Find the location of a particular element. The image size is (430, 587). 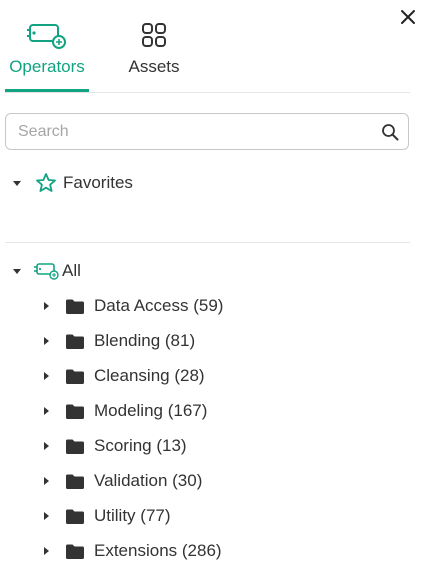

category-label: Extensions (286) is located at coordinates (158, 550).